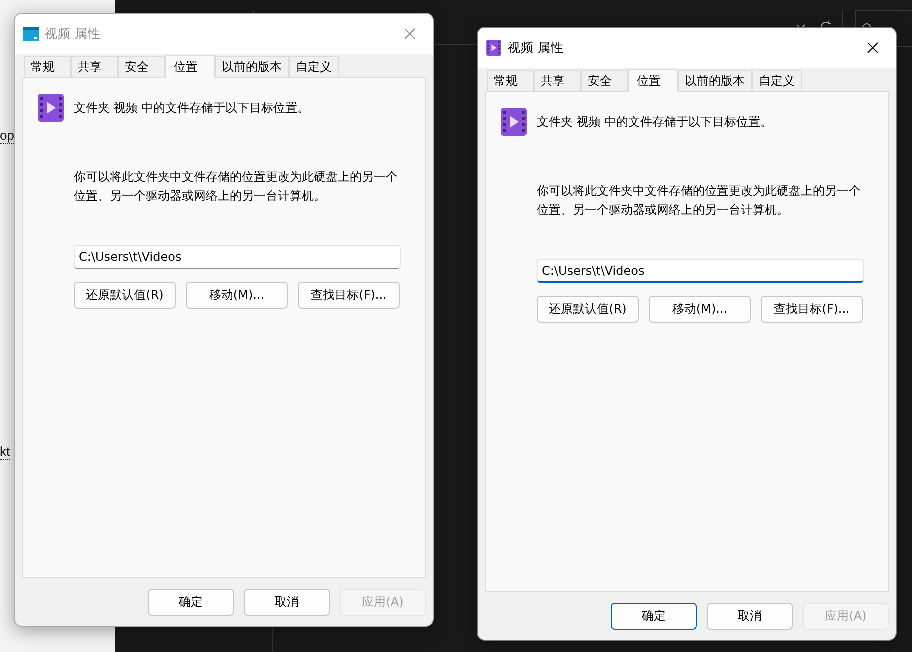  Describe the element at coordinates (31, 34) in the screenshot. I see `window-icon` at that location.